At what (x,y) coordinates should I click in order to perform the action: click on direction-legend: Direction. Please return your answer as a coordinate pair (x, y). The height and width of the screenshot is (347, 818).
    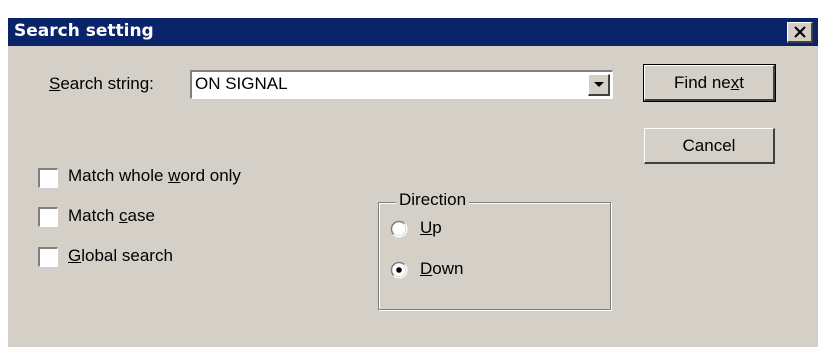
    Looking at the image, I should click on (433, 200).